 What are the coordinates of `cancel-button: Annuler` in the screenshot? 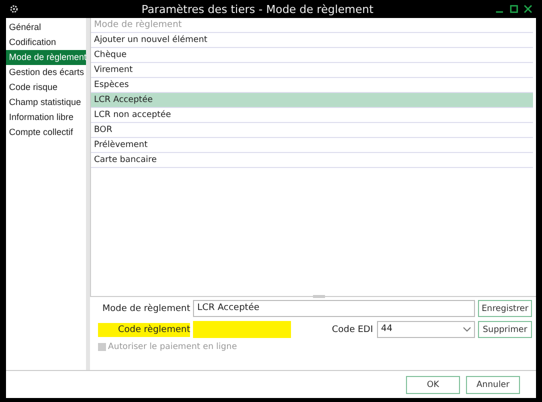 It's located at (493, 385).